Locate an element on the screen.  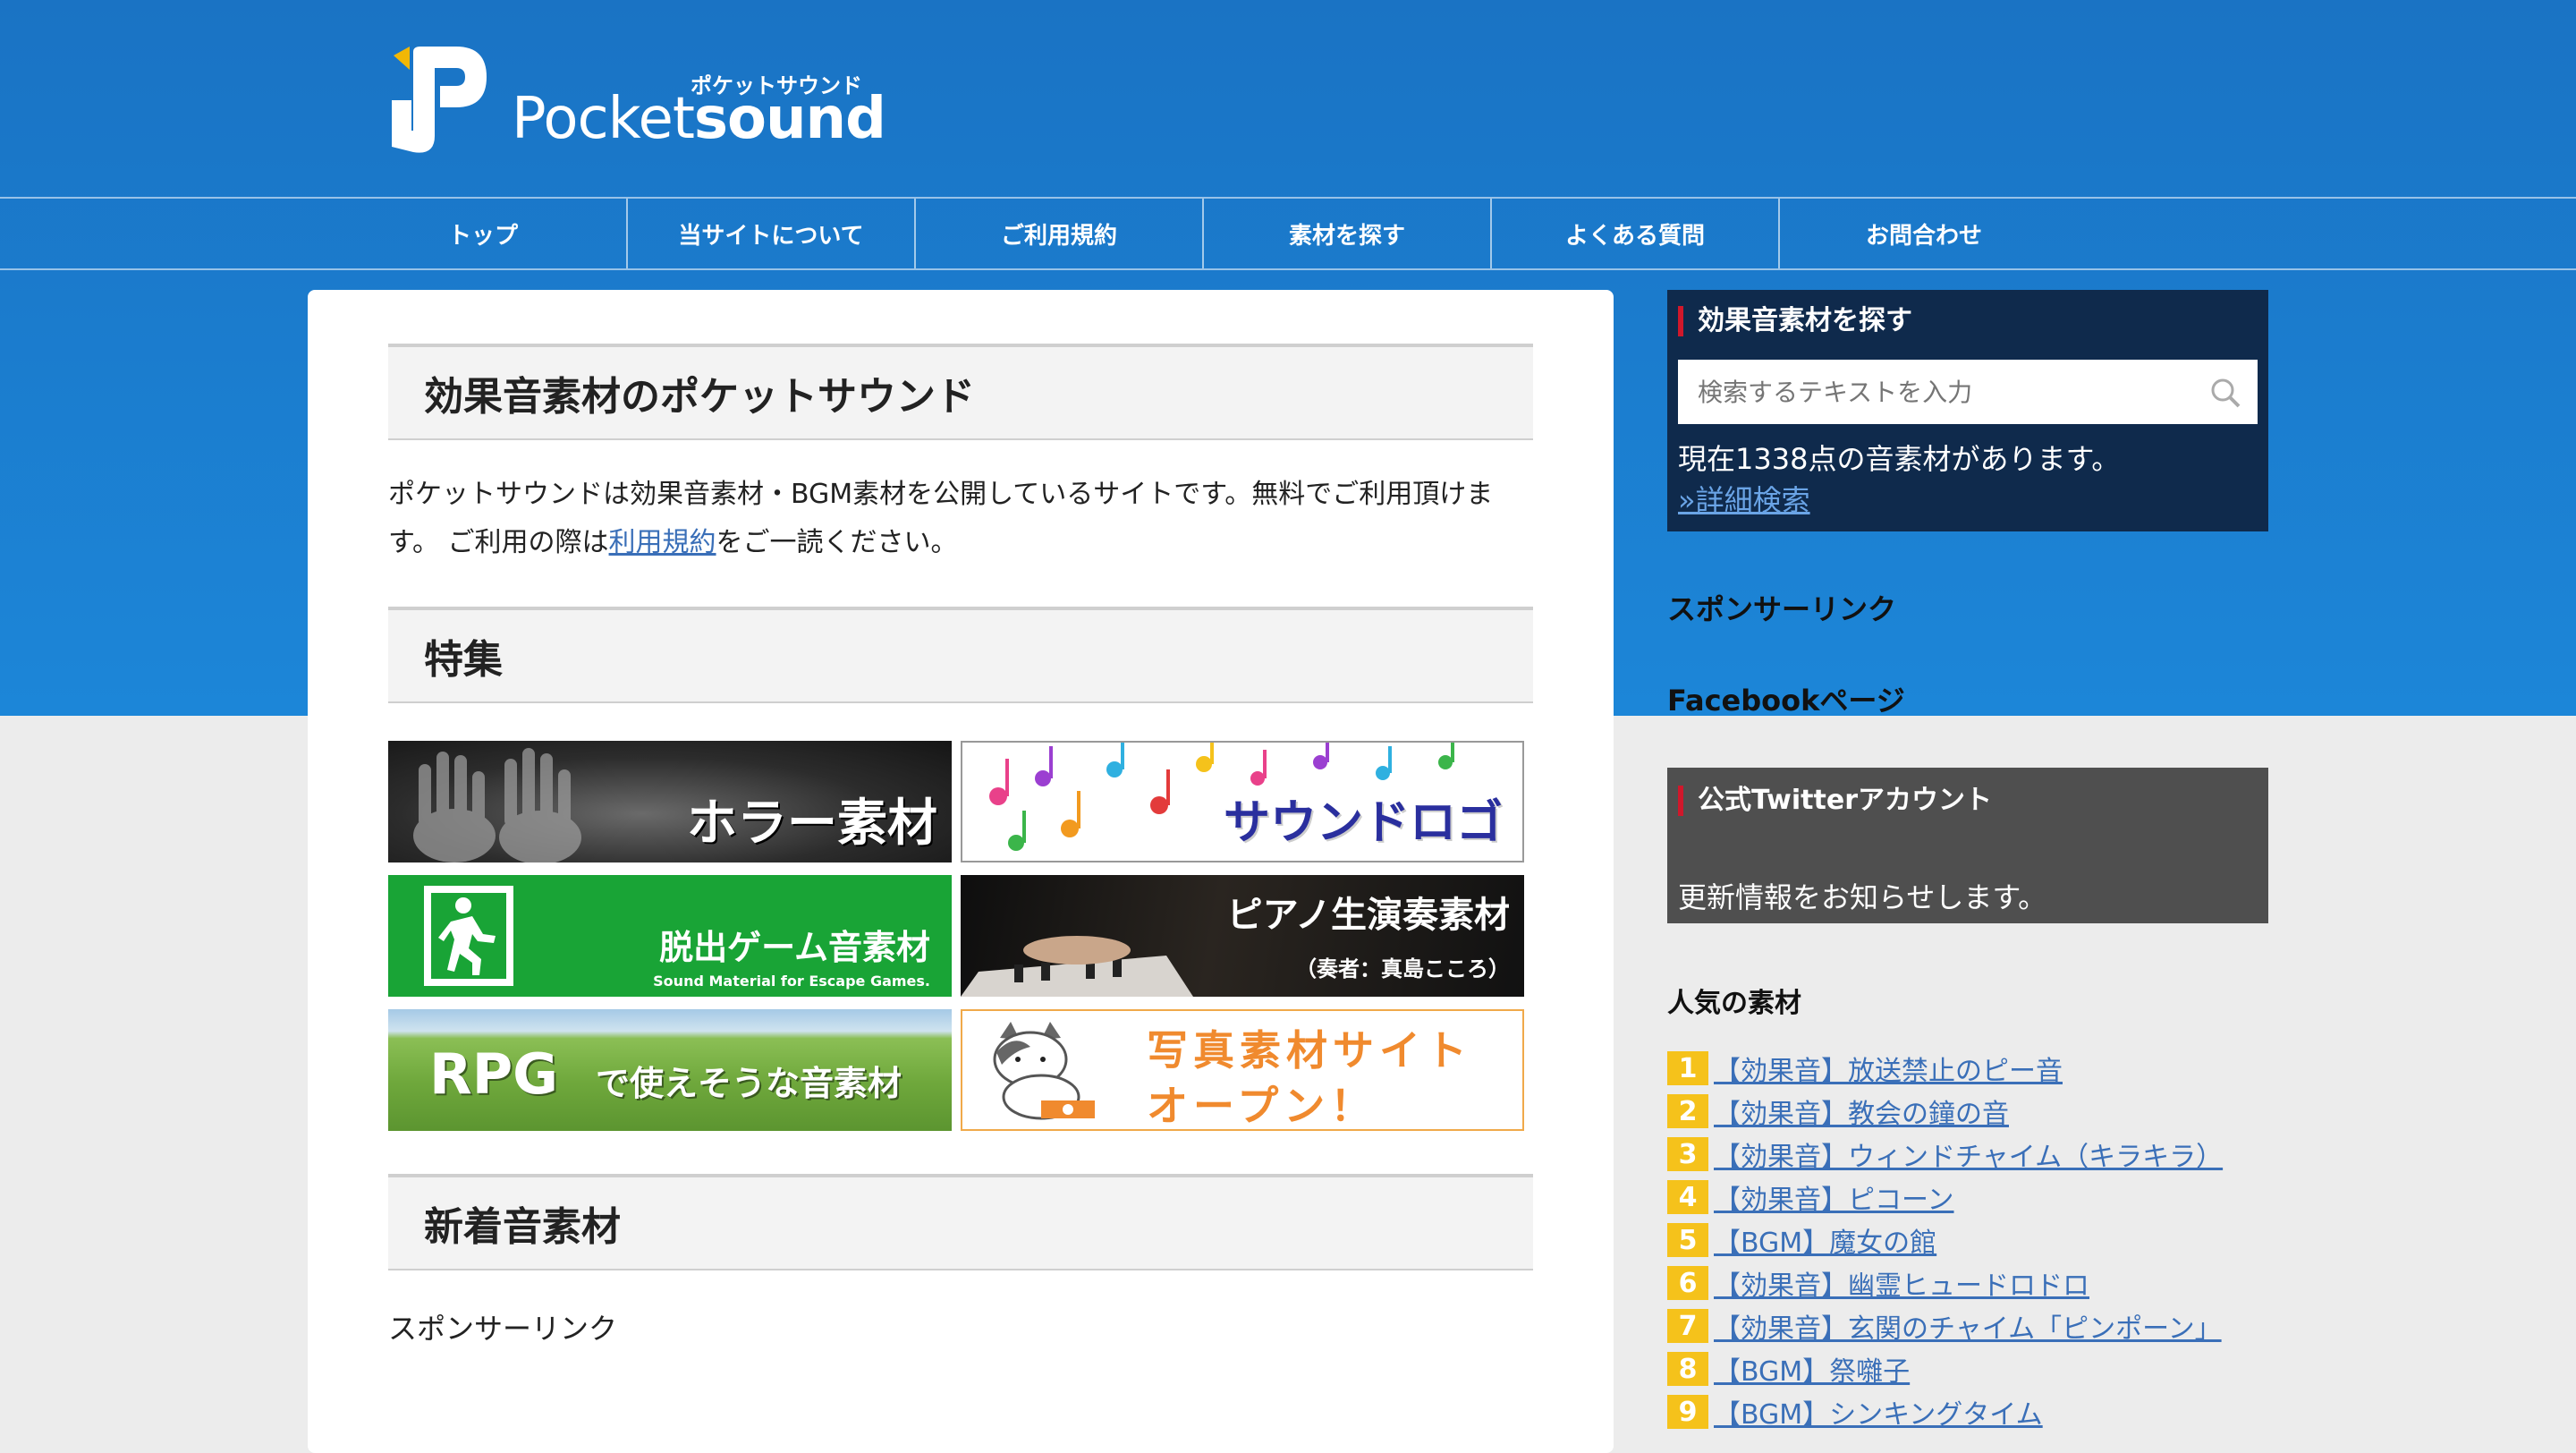
nav-item-top: トップ is located at coordinates (484, 233).